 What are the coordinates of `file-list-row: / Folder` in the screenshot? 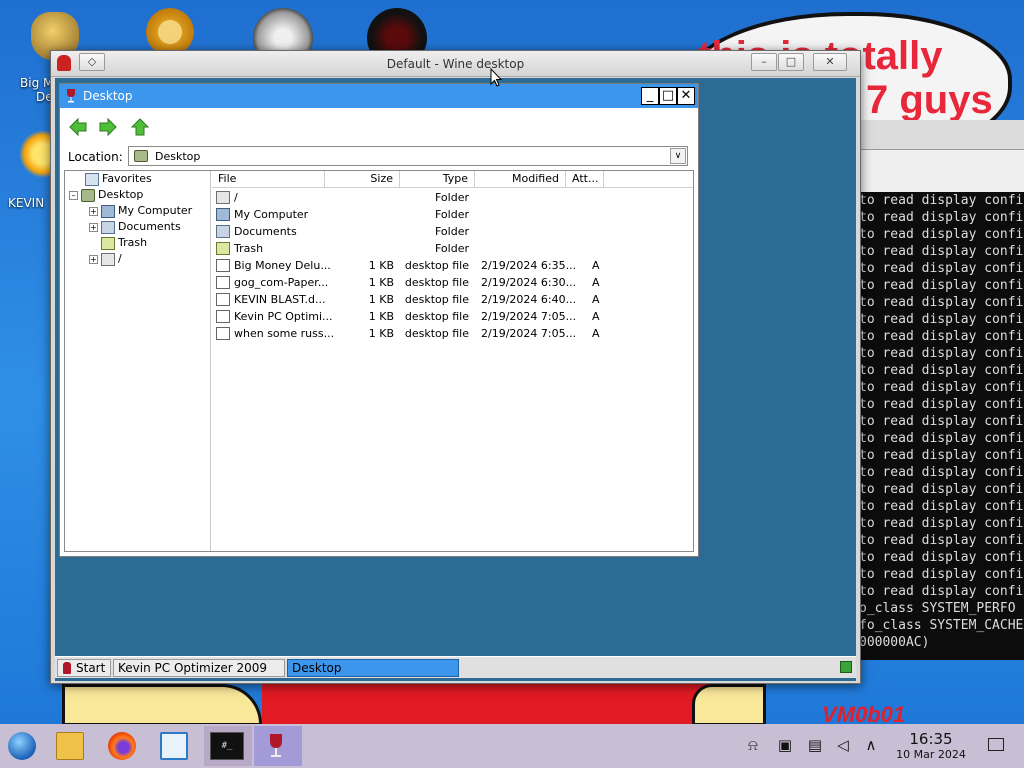 It's located at (452, 197).